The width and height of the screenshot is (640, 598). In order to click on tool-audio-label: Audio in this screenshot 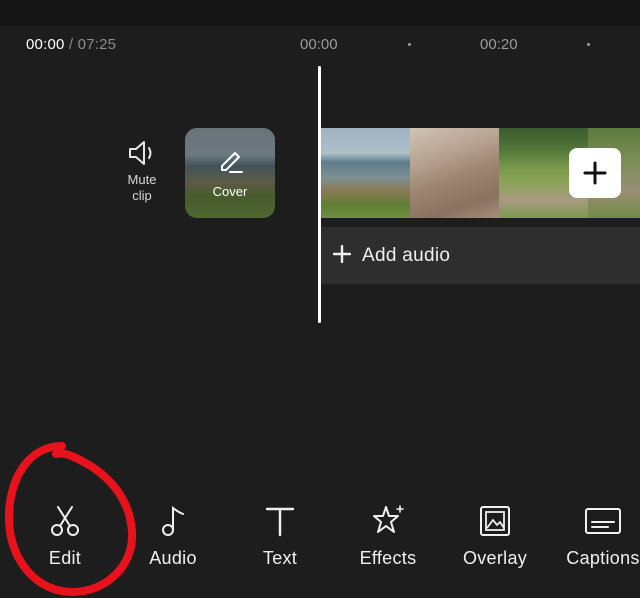, I will do `click(173, 558)`.